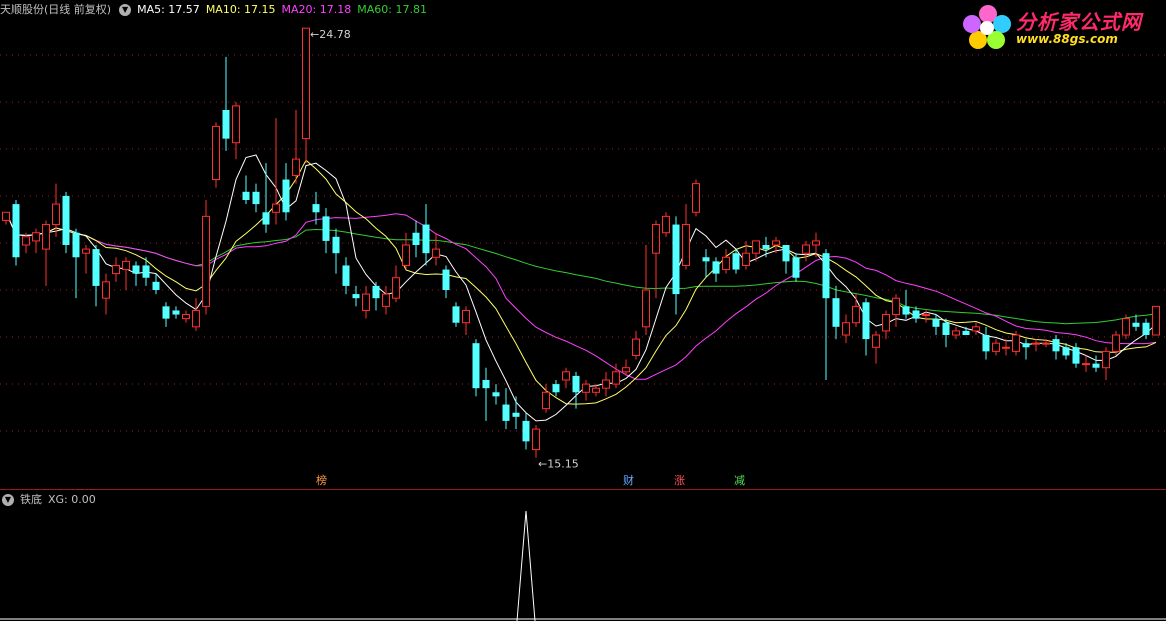  I want to click on xg-signal-spike, so click(526, 565).